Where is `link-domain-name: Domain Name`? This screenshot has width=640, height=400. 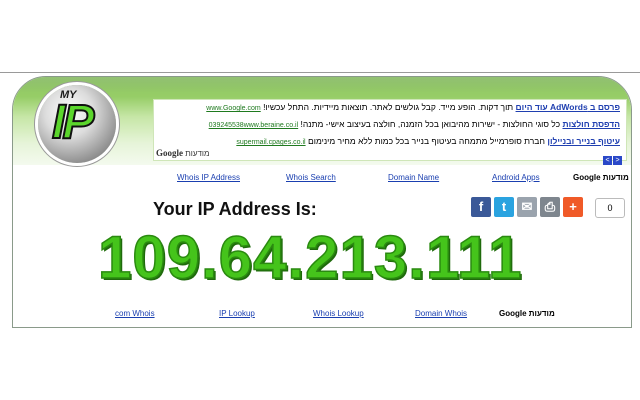
link-domain-name: Domain Name is located at coordinates (413, 177).